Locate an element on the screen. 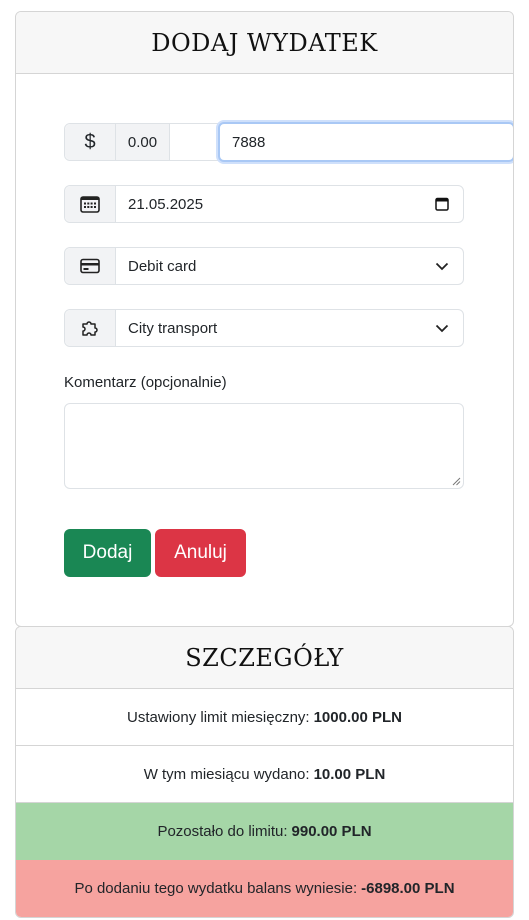 The width and height of the screenshot is (529, 920). amount-prefix: 0.00 is located at coordinates (143, 142).